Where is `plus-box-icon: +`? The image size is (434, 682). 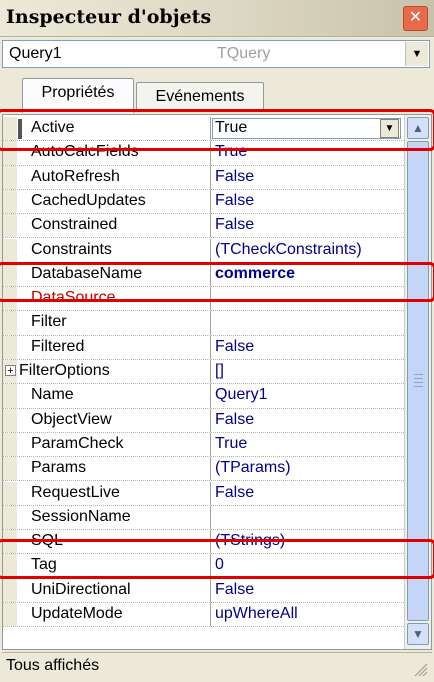
plus-box-icon: + is located at coordinates (10, 371).